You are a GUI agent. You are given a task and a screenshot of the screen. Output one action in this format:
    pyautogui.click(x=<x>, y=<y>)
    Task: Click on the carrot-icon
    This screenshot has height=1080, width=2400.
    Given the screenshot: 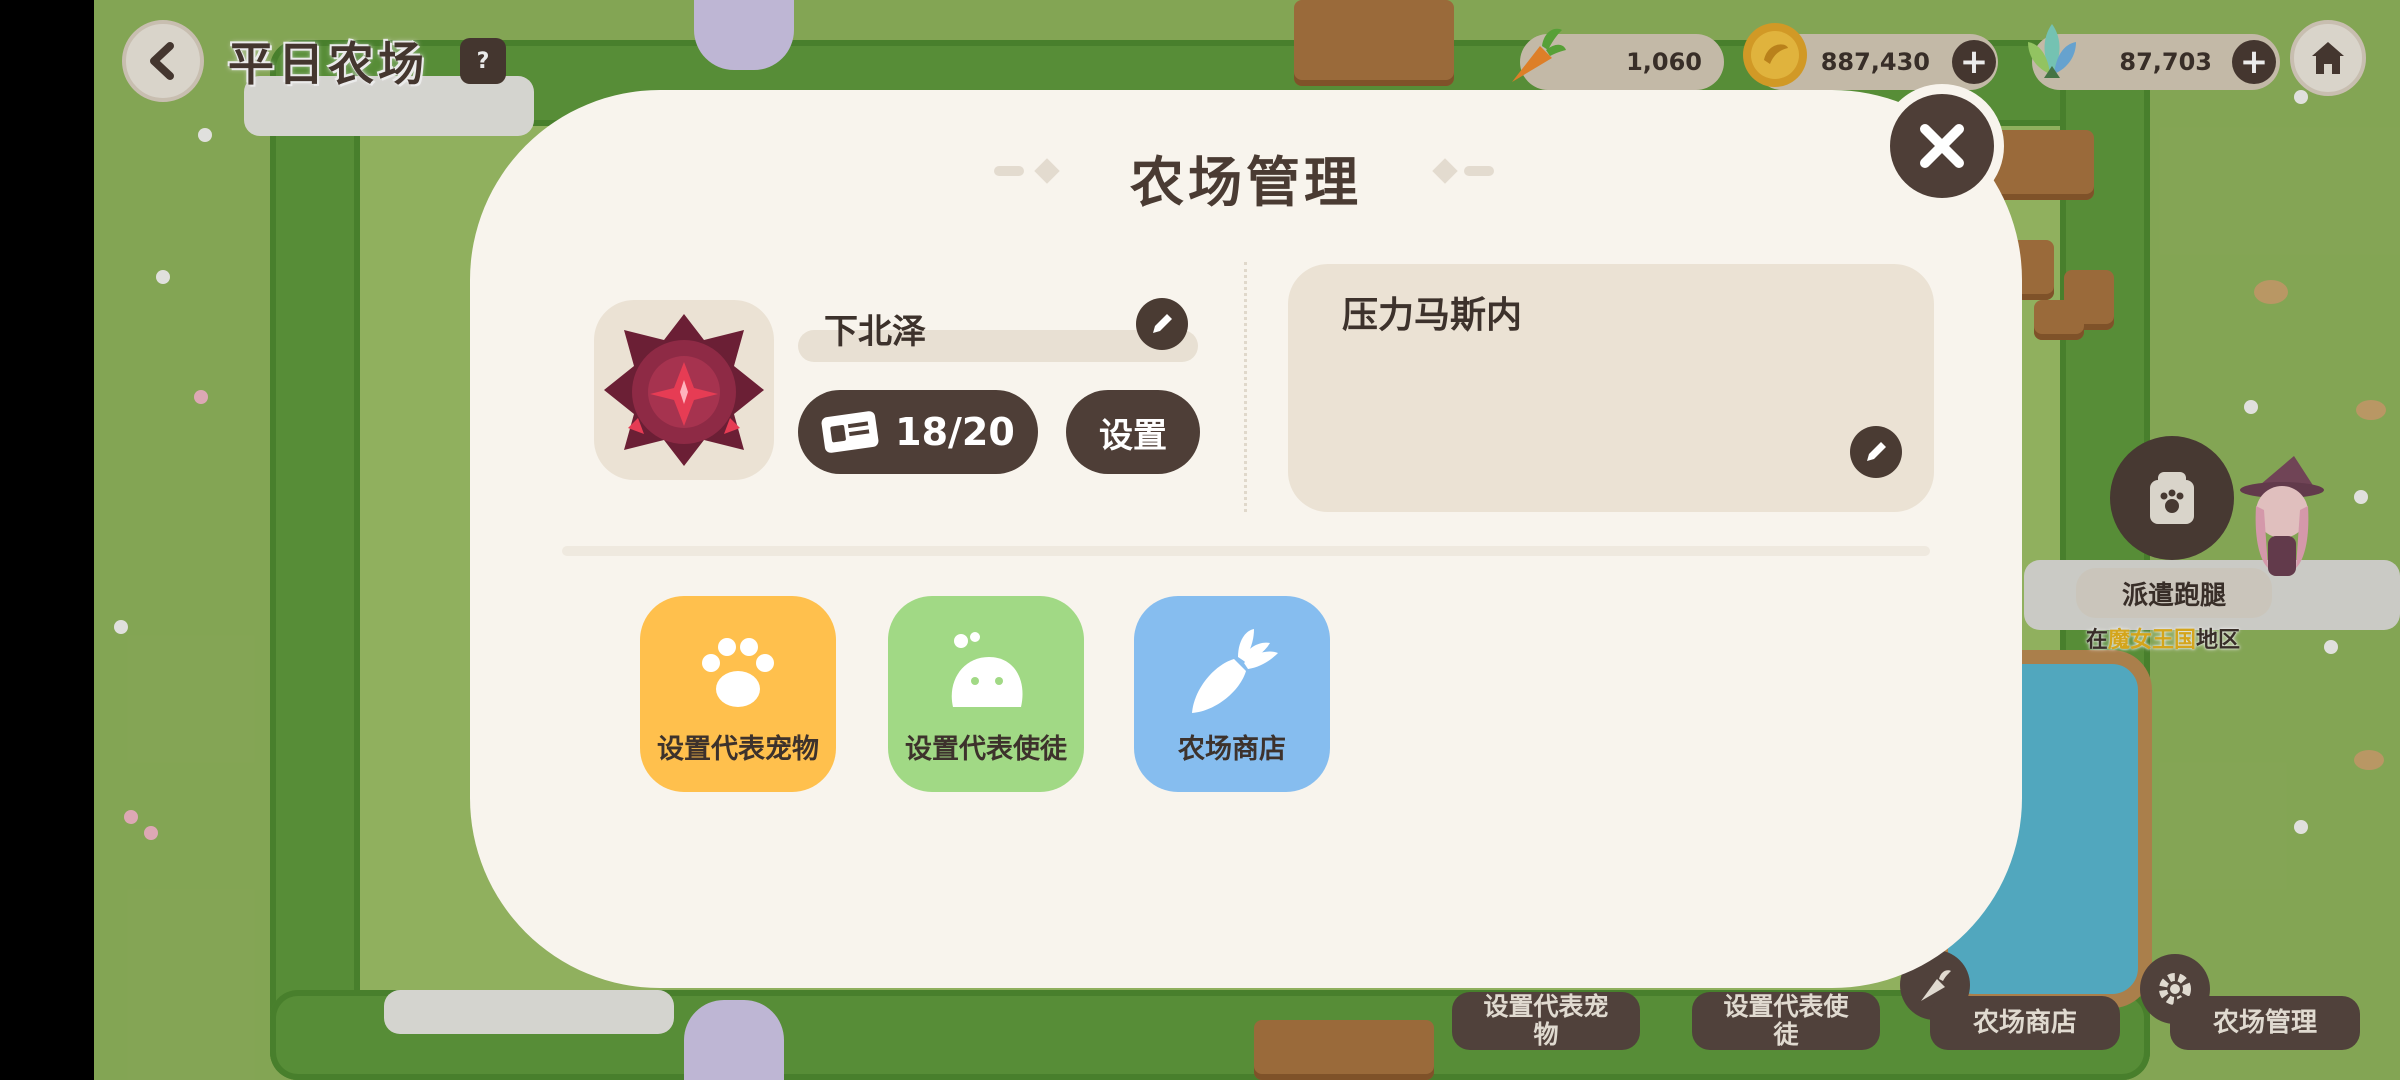 What is the action you would take?
    pyautogui.click(x=1235, y=671)
    